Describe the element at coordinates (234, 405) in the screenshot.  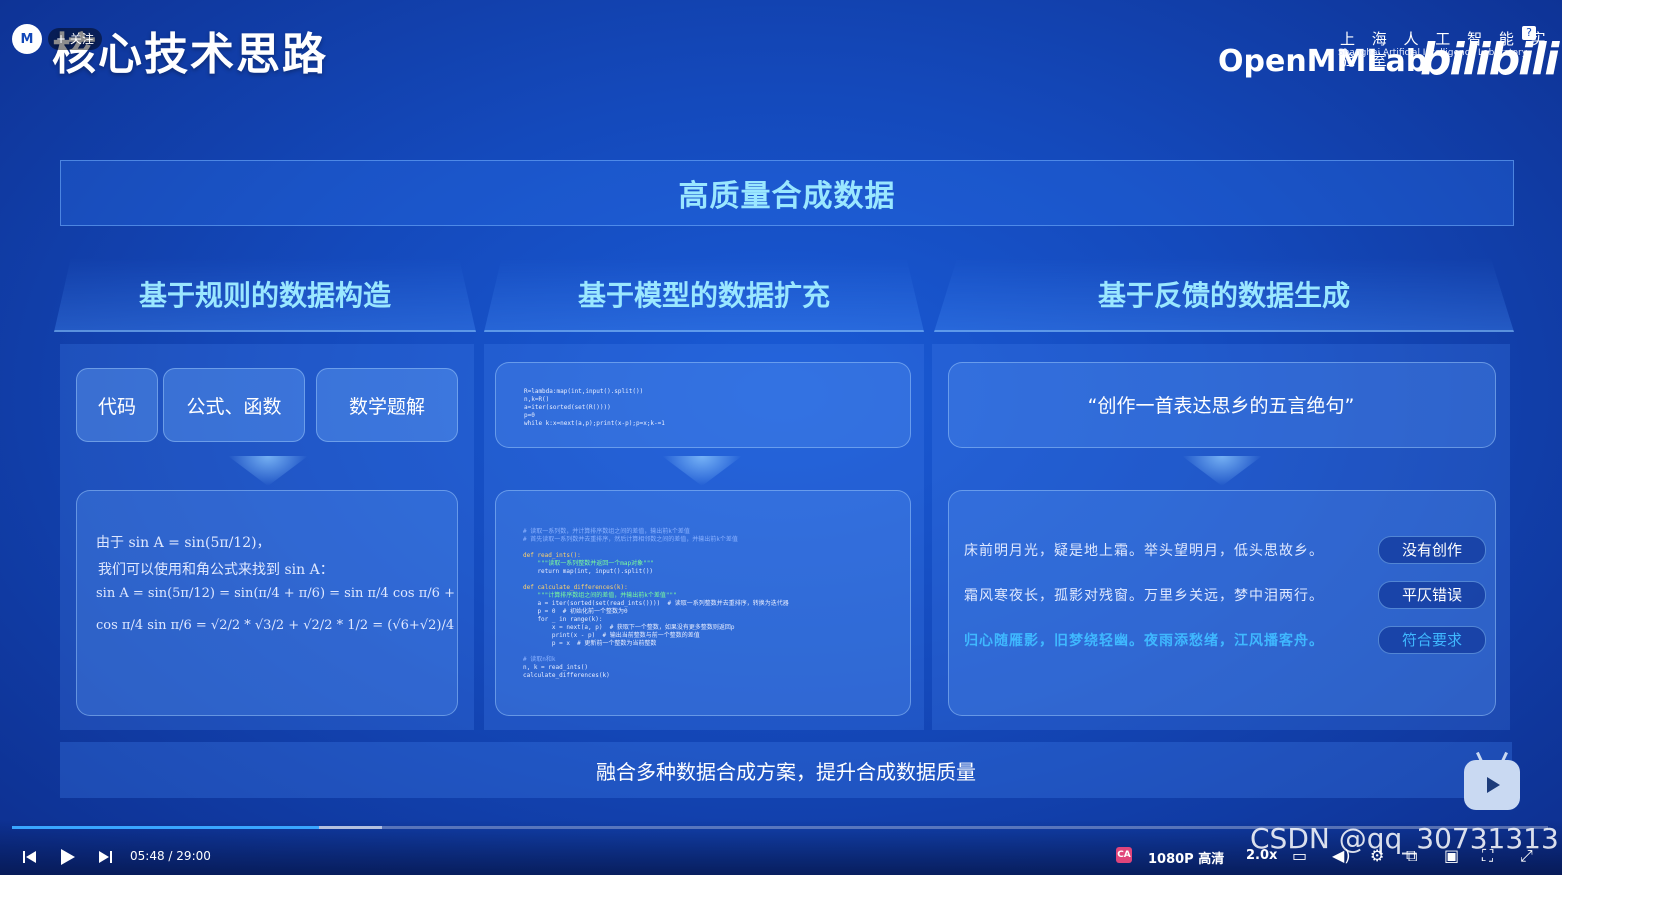
I see `pill-formula: 公式、函数` at that location.